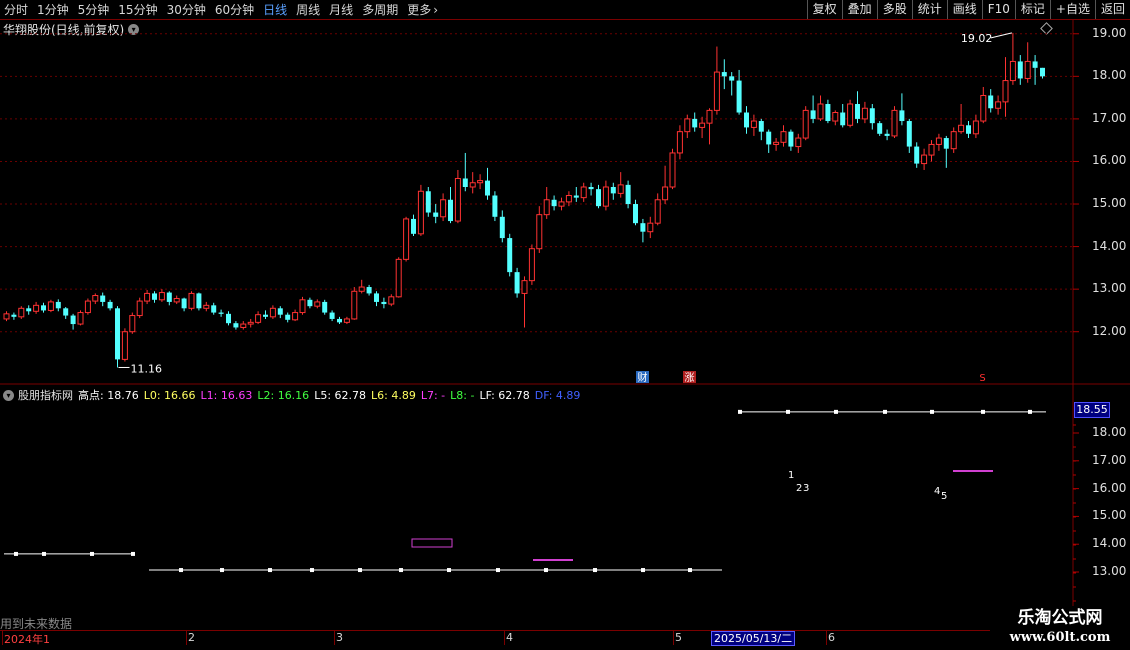 The image size is (1130, 650). Describe the element at coordinates (433, 395) in the screenshot. I see `indicator-value: L7: -` at that location.